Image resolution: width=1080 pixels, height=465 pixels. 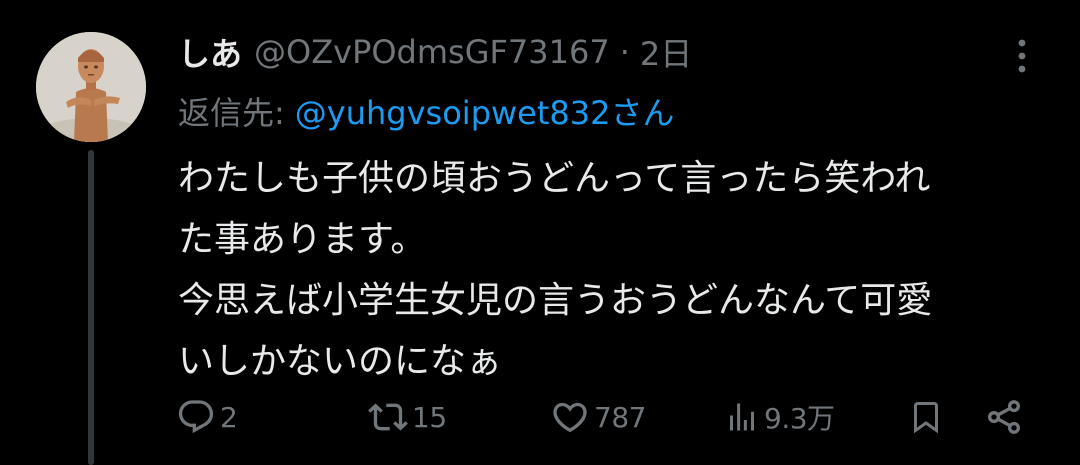 I want to click on reply-button: 2, so click(x=207, y=417).